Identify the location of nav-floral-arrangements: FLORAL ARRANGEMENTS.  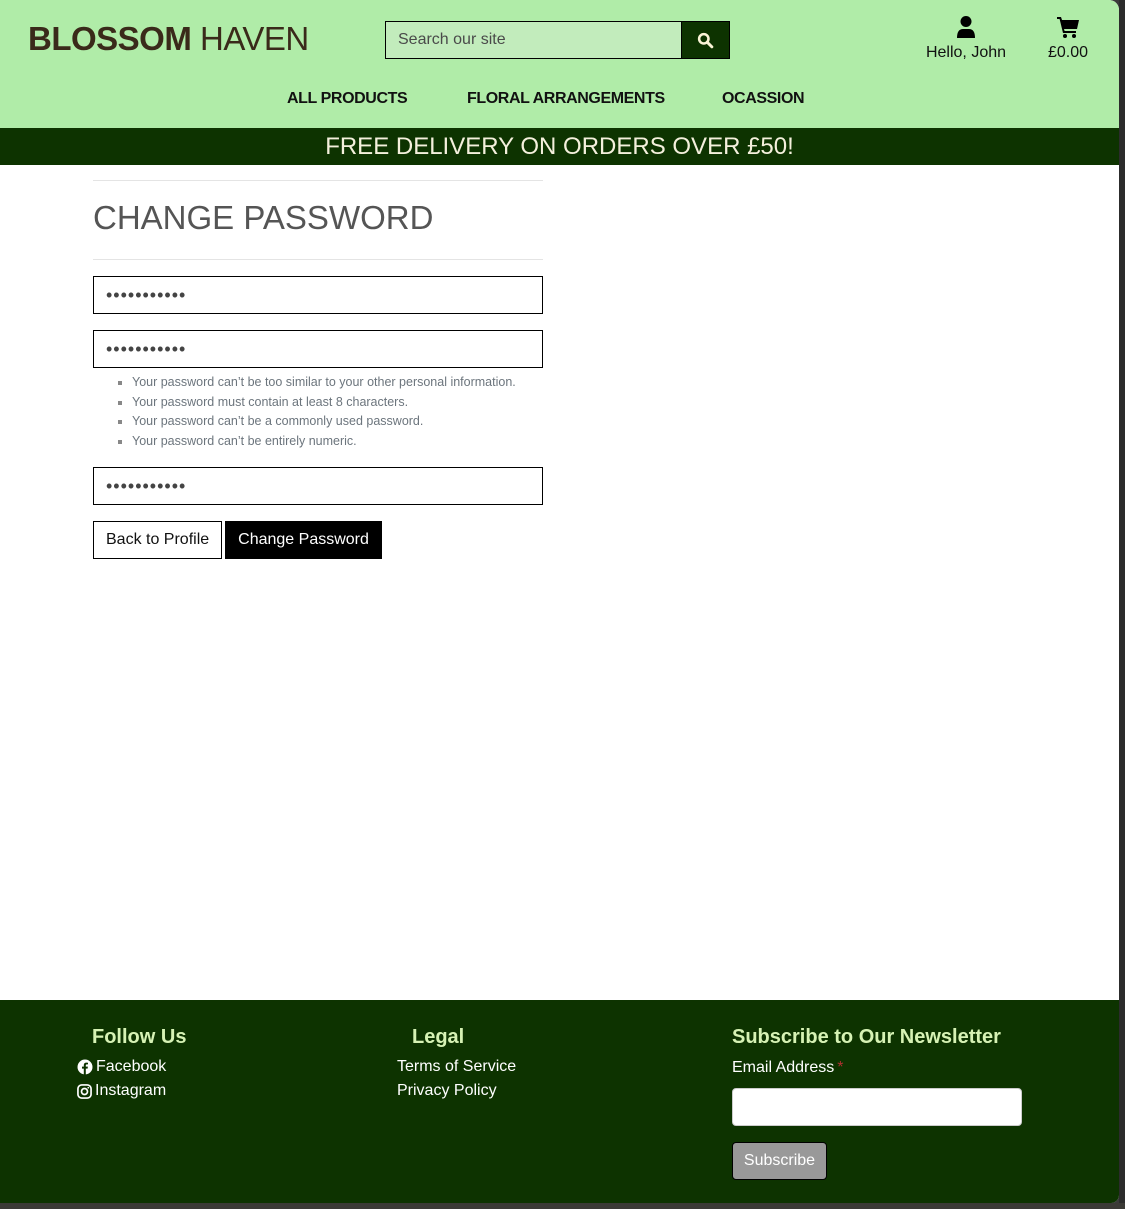
(566, 99).